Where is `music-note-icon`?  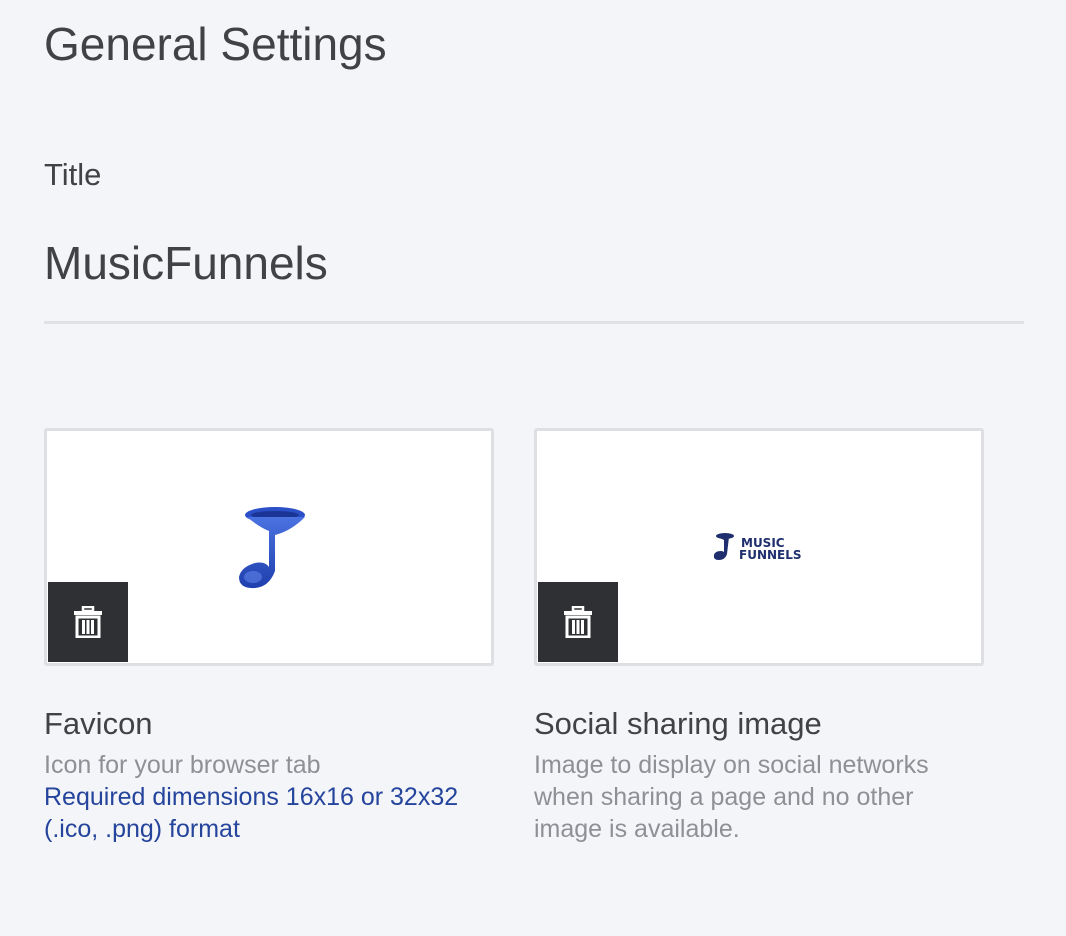
music-note-icon is located at coordinates (272, 548).